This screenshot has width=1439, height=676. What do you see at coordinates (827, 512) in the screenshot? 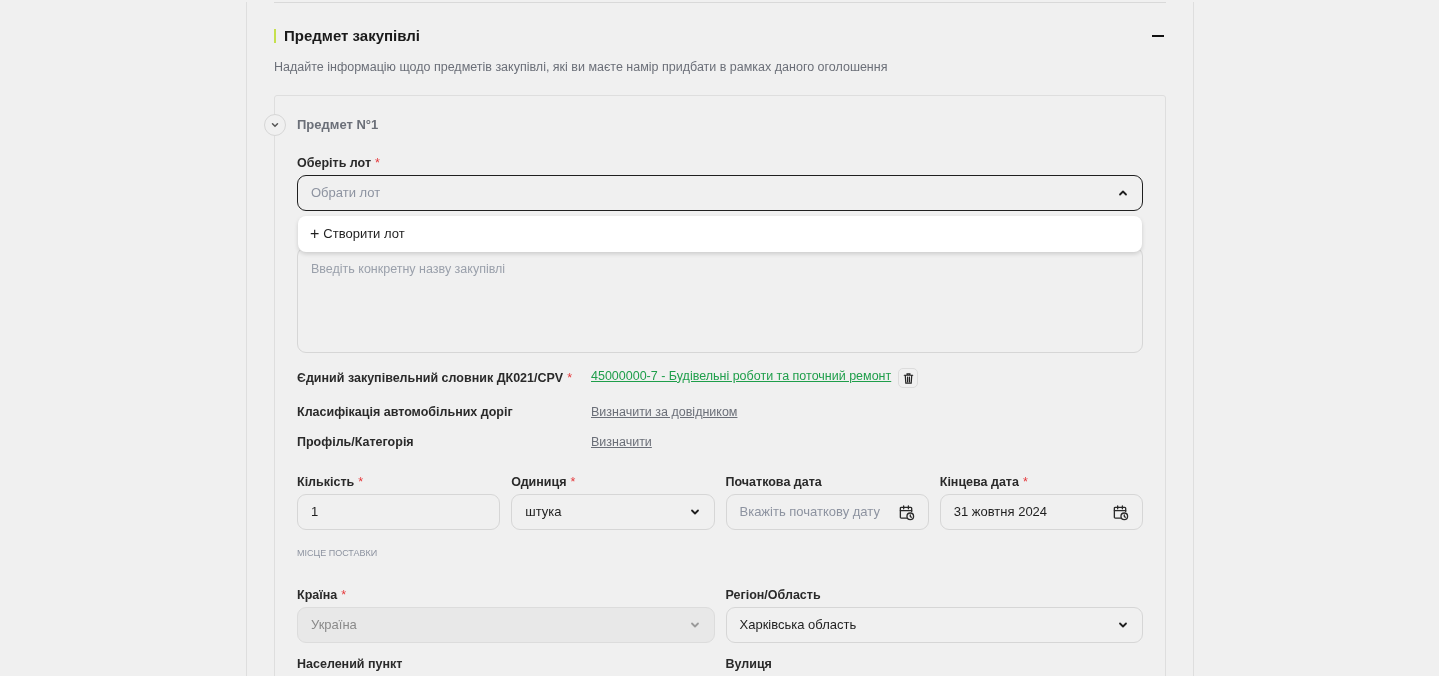
I see `date-field: Вкажіть початкову дату` at bounding box center [827, 512].